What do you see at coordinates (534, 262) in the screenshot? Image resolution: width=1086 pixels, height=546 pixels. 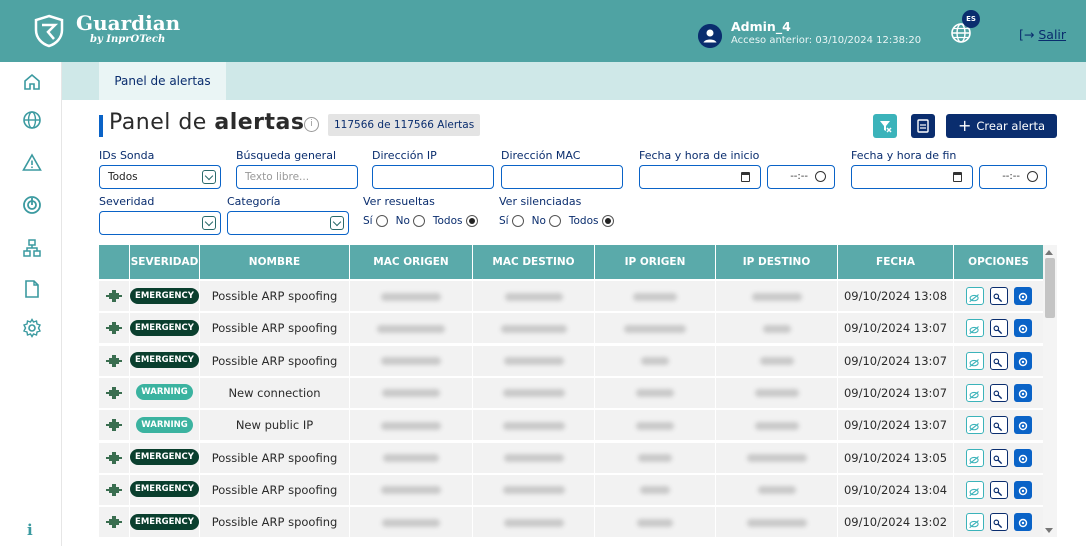 I see `col-mac-destino: MAC DESTINO` at bounding box center [534, 262].